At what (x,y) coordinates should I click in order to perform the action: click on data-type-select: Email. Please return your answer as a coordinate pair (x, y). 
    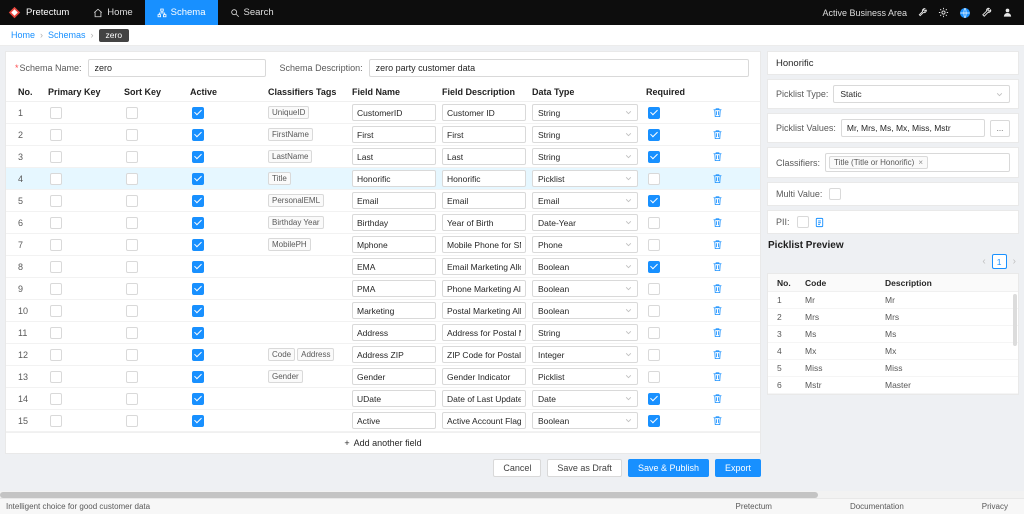
    Looking at the image, I should click on (585, 200).